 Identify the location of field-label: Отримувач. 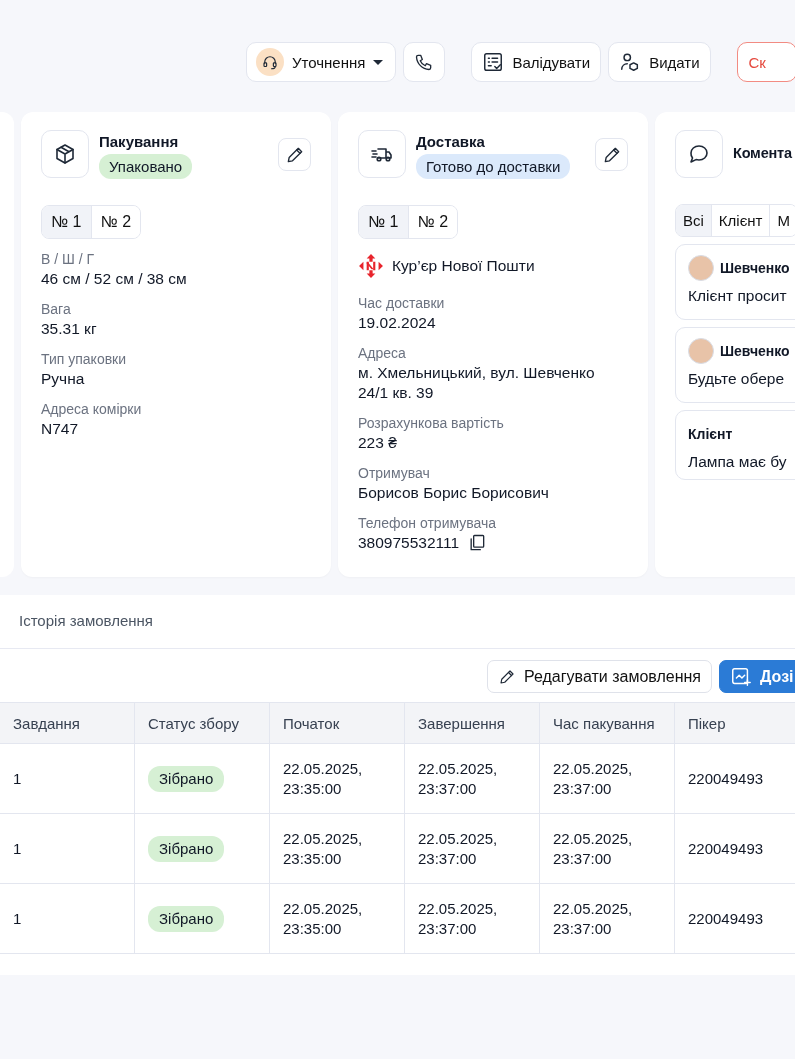
(394, 473).